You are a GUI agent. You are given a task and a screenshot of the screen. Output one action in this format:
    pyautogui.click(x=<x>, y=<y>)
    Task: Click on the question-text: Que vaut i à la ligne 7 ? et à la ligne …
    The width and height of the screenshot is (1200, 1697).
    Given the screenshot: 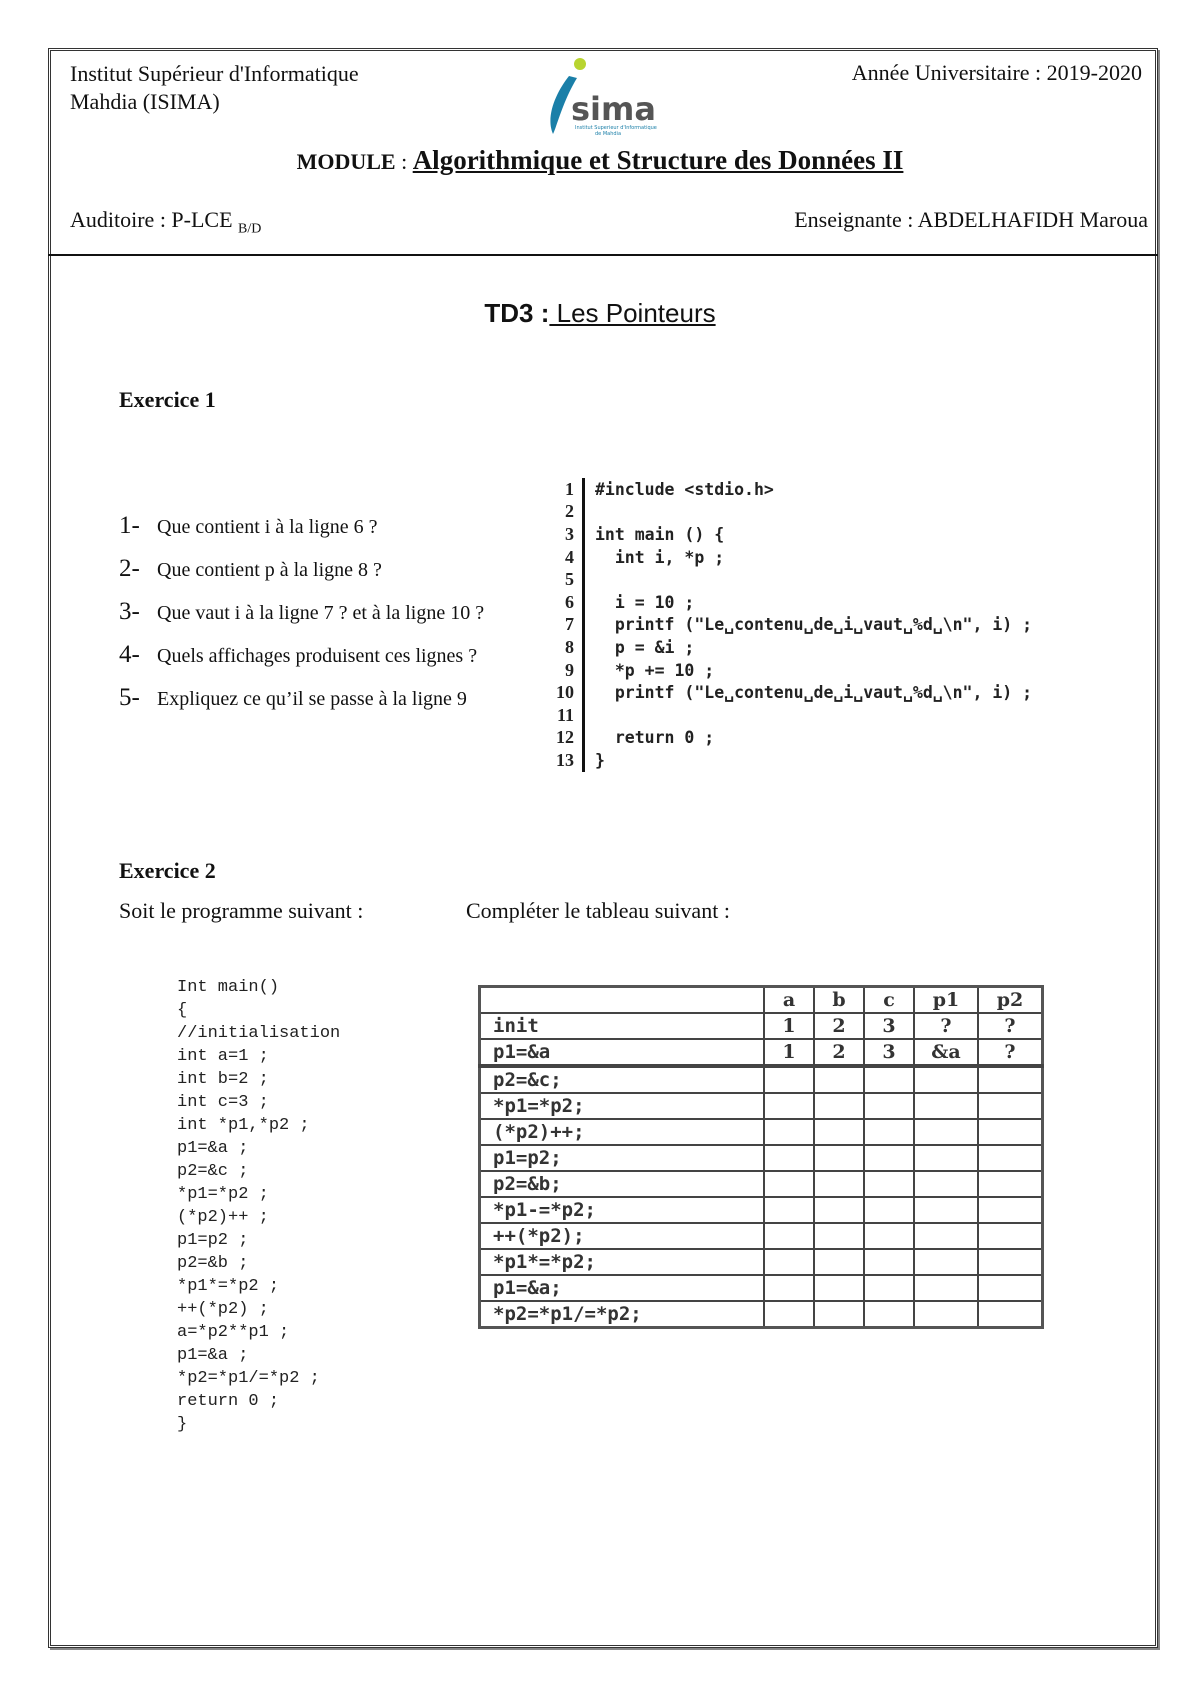 What is the action you would take?
    pyautogui.click(x=321, y=613)
    